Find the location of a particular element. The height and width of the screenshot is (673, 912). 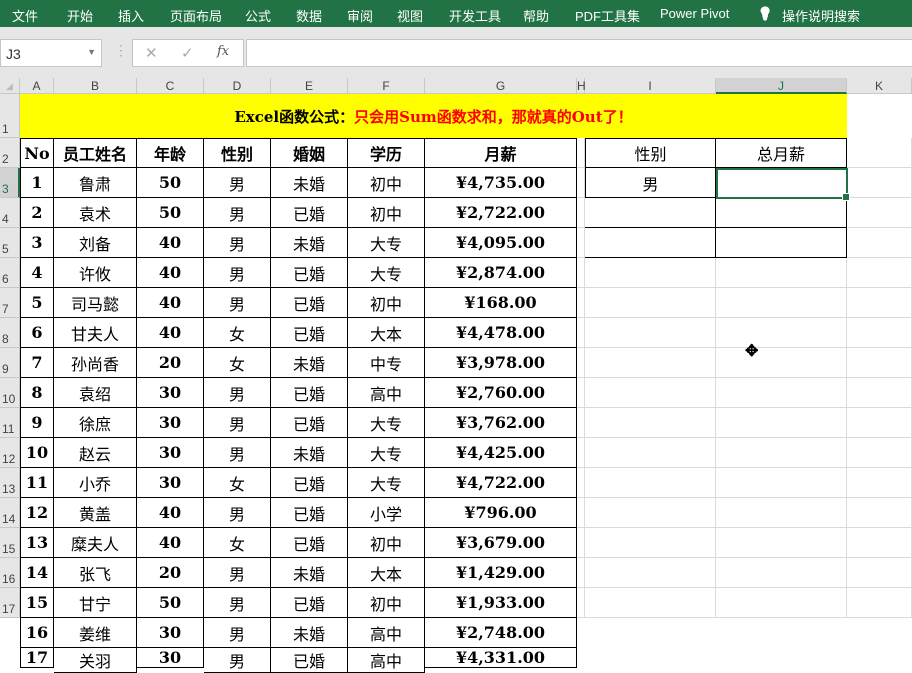

summary-header: 总月薪 is located at coordinates (781, 153).